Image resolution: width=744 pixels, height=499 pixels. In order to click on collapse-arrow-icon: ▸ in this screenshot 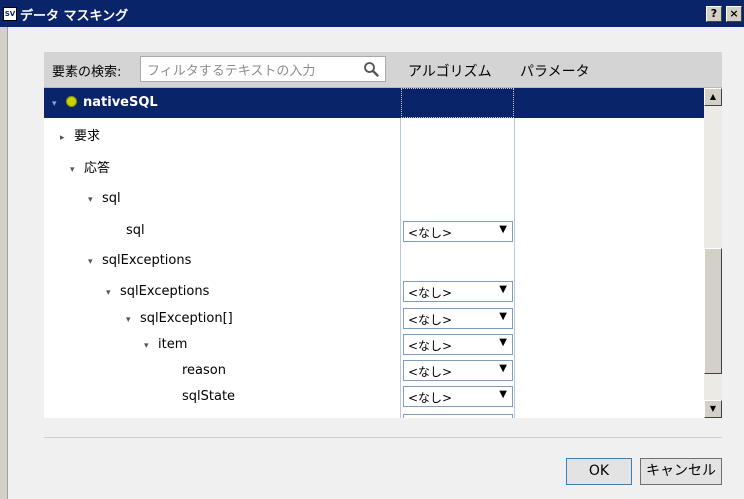, I will do `click(67, 138)`.